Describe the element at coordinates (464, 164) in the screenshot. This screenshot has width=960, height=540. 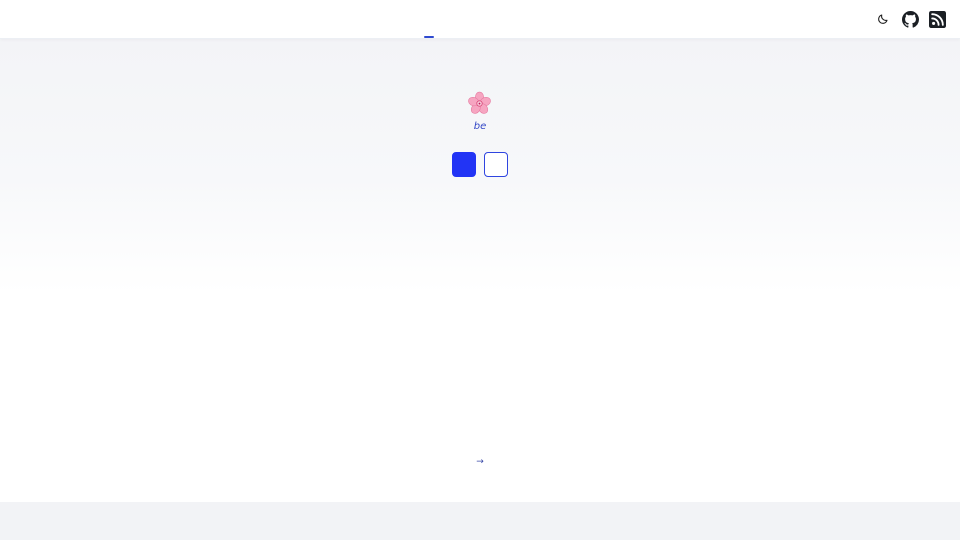
I see `primary-button` at that location.